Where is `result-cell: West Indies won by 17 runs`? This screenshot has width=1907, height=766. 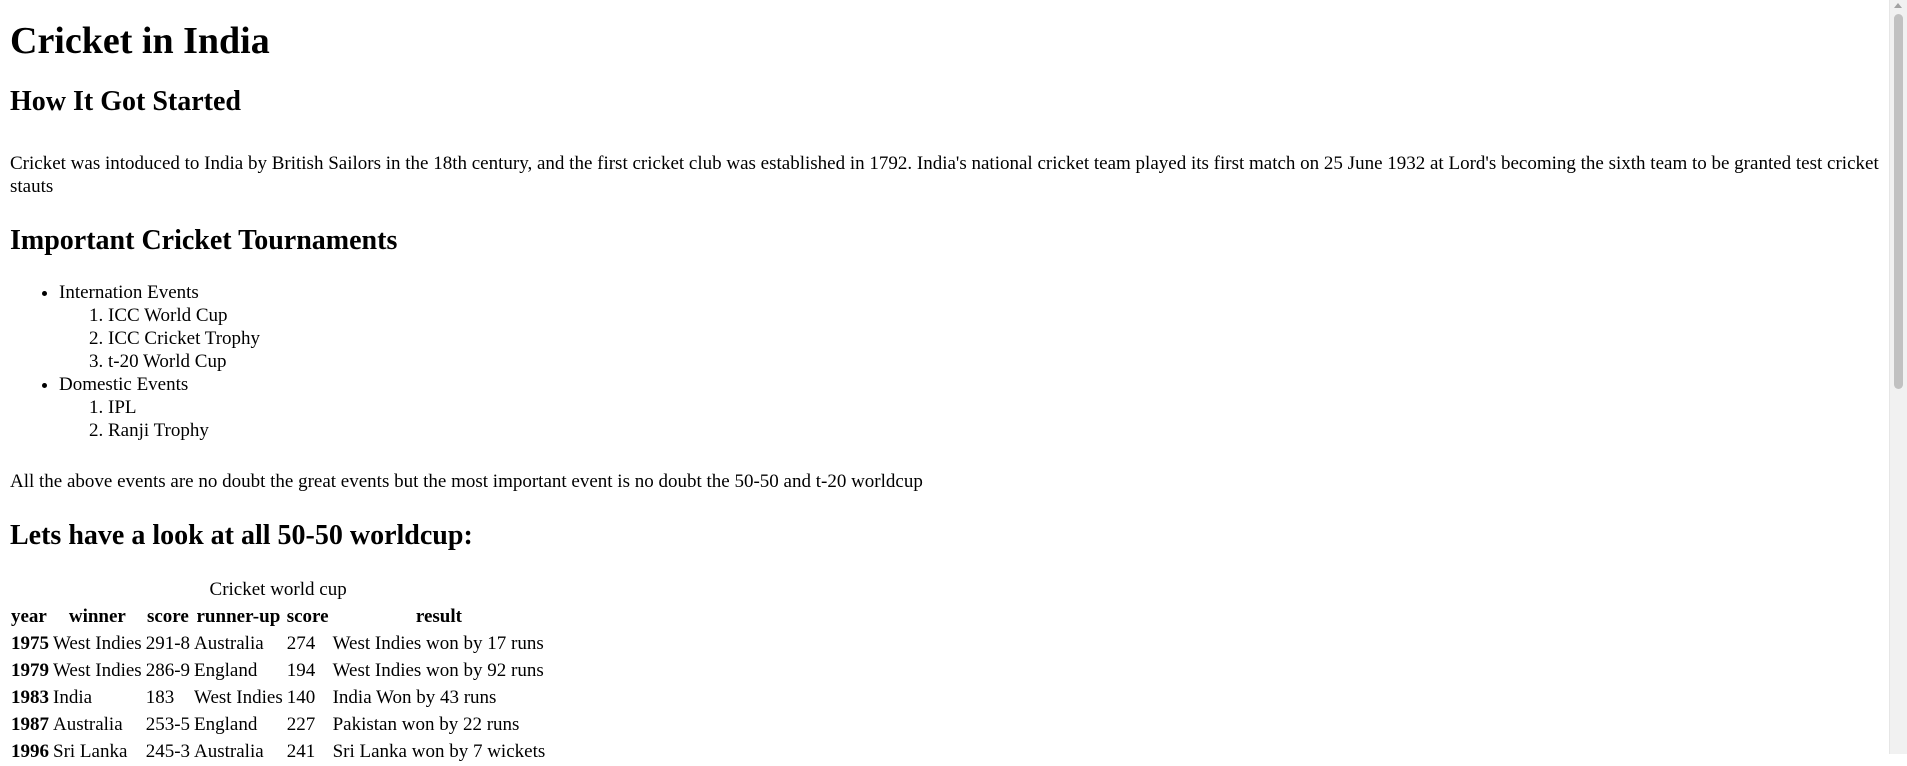
result-cell: West Indies won by 17 runs is located at coordinates (438, 643).